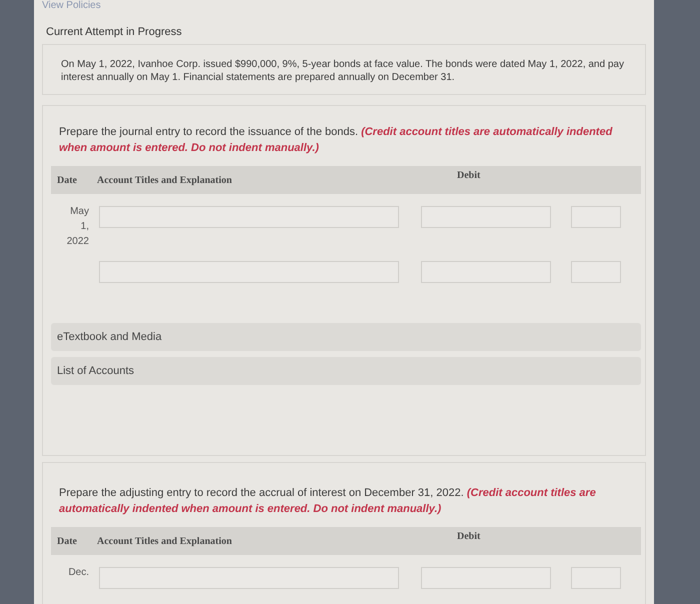 This screenshot has width=700, height=604. I want to click on date-text: May, so click(79, 212).